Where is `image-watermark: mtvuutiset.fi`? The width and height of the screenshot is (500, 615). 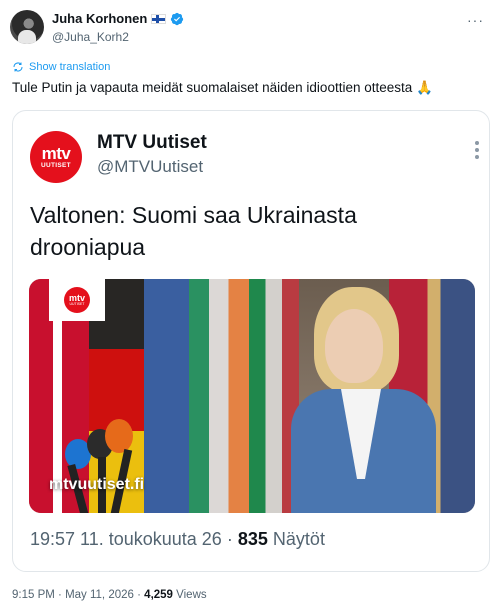
image-watermark: mtvuutiset.fi is located at coordinates (97, 484).